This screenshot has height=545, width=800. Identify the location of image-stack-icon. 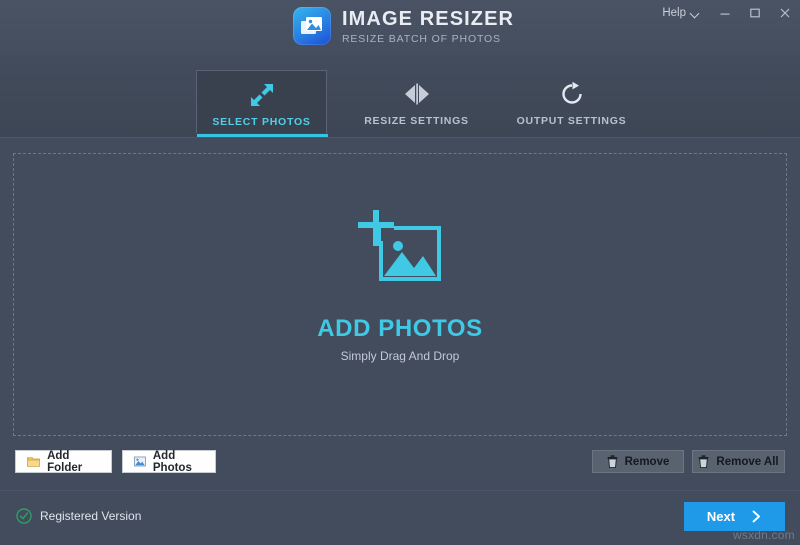
(312, 26).